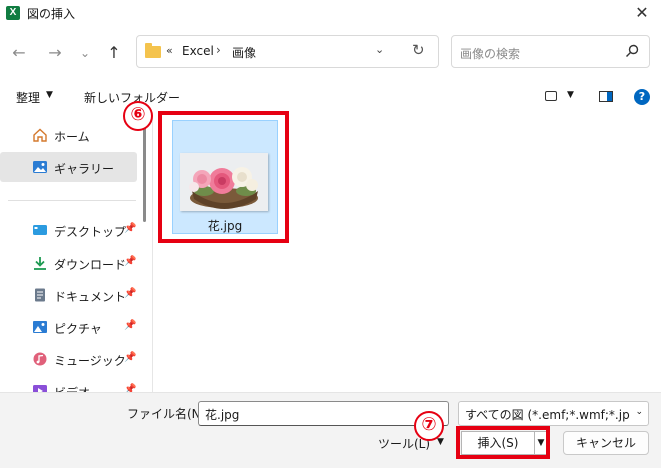 This screenshot has width=661, height=468. Describe the element at coordinates (418, 50) in the screenshot. I see `refresh-icon: ↻` at that location.